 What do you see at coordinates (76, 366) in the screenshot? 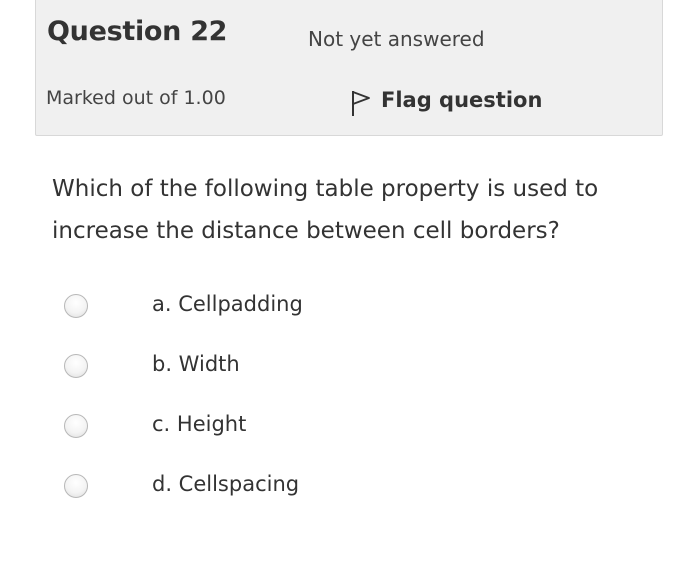
I see `answer-b-radio` at bounding box center [76, 366].